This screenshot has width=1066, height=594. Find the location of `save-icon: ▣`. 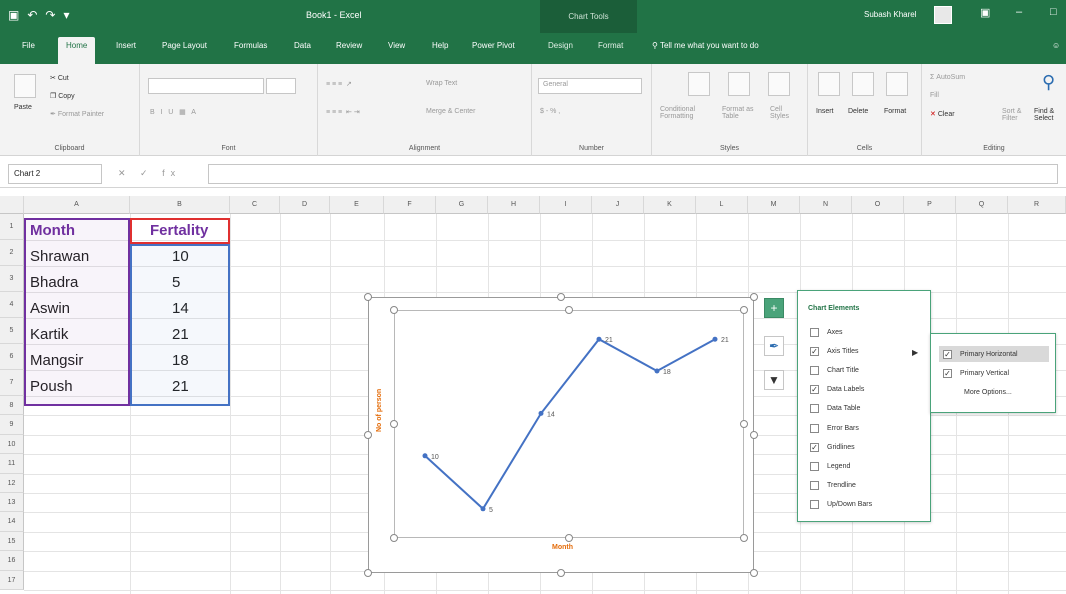

save-icon: ▣ is located at coordinates (13, 15).